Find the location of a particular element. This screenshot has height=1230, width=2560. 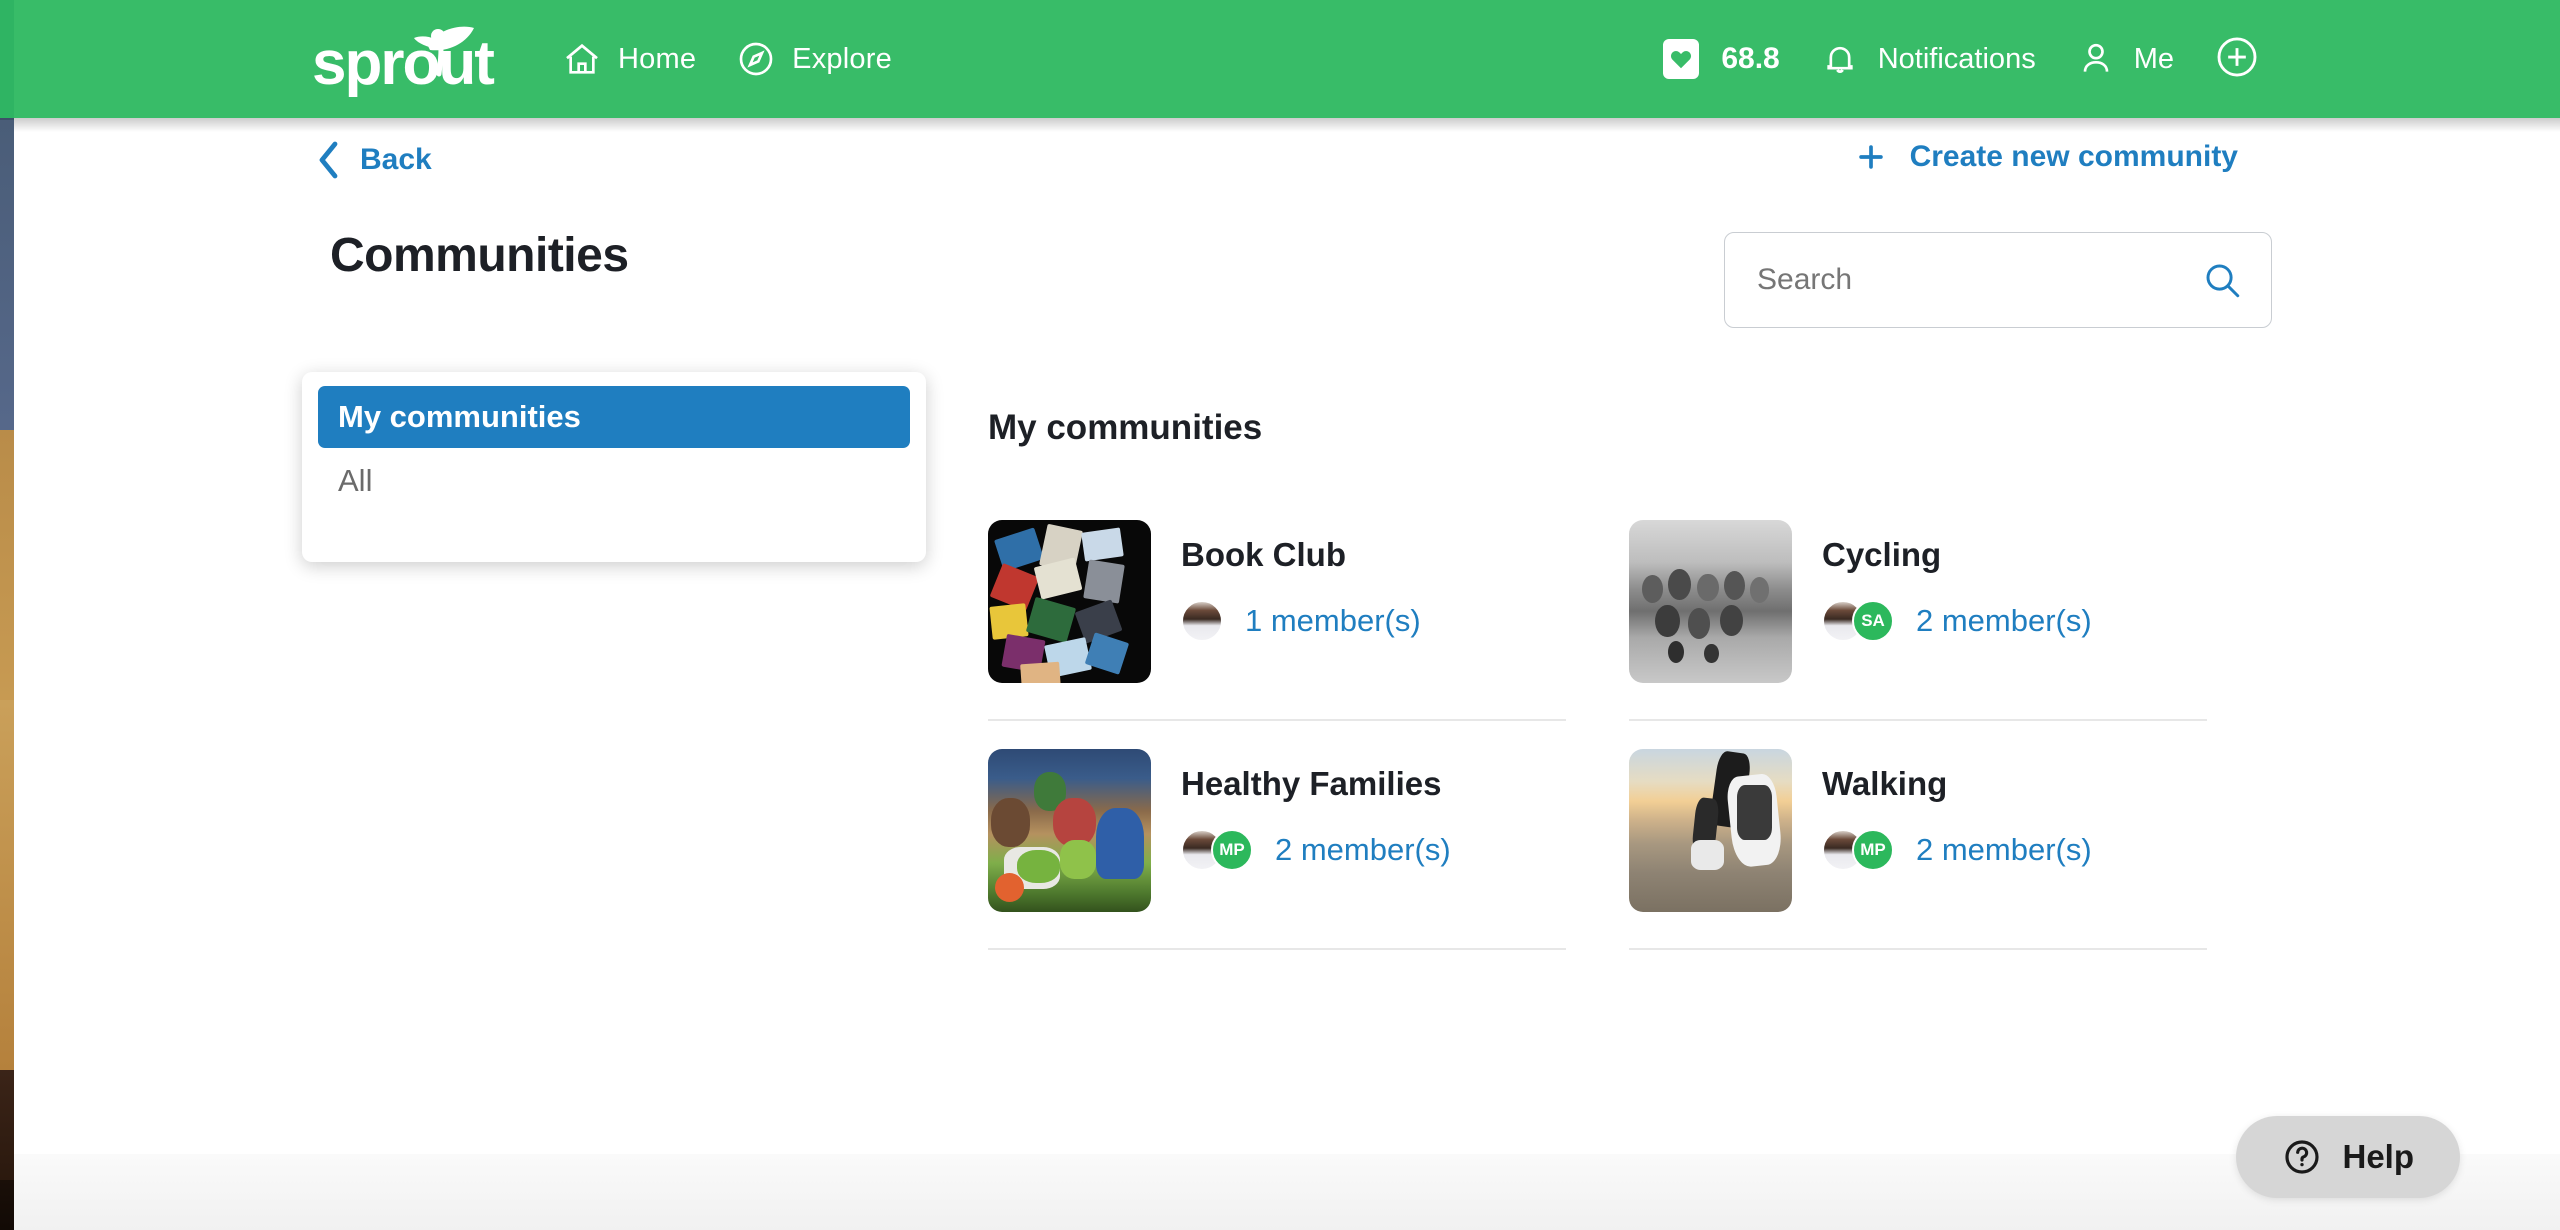

community-card: Walking MP 2 member(s) is located at coordinates (1918, 849).